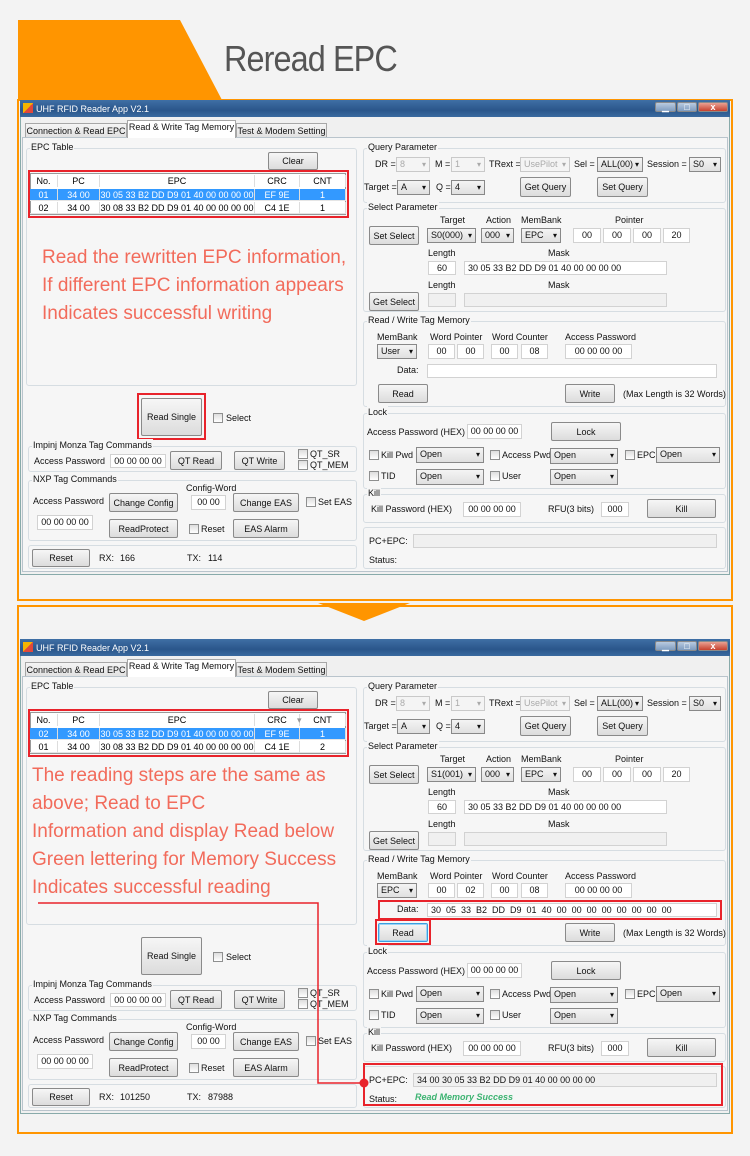 The image size is (750, 1156). Describe the element at coordinates (76, 669) in the screenshot. I see `tab-connection-read-epc: Connection & Read EPC` at that location.